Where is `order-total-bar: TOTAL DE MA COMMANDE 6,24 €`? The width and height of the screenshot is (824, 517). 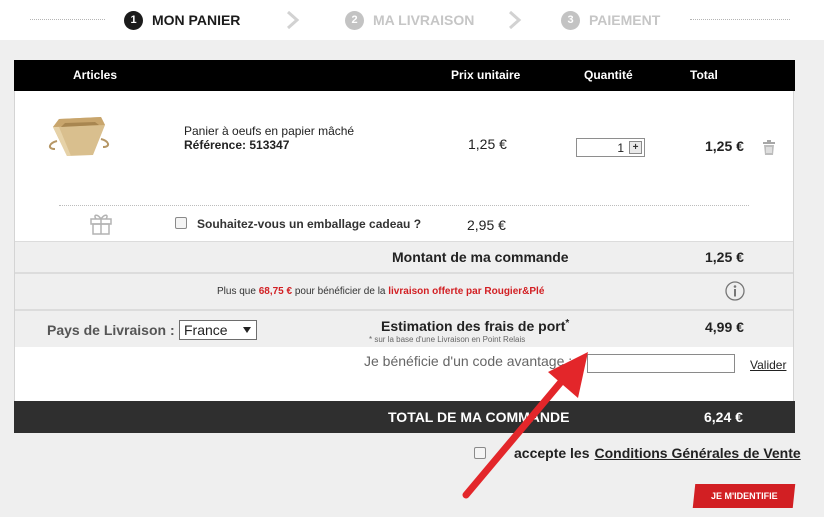
order-total-bar: TOTAL DE MA COMMANDE 6,24 € is located at coordinates (404, 417).